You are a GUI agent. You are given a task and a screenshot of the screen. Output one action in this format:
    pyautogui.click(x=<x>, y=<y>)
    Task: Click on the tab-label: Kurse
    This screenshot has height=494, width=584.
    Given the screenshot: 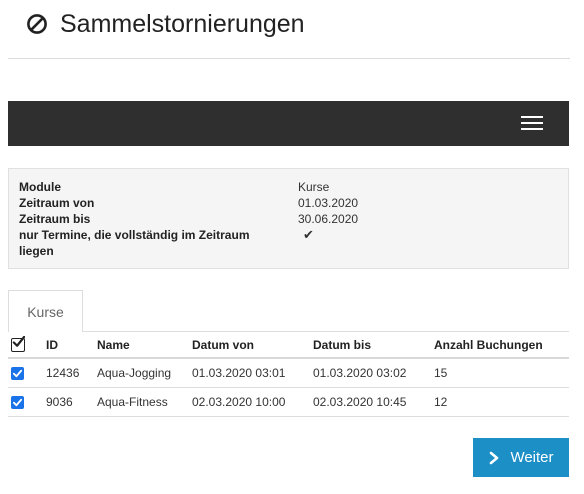 What is the action you would take?
    pyautogui.click(x=45, y=311)
    